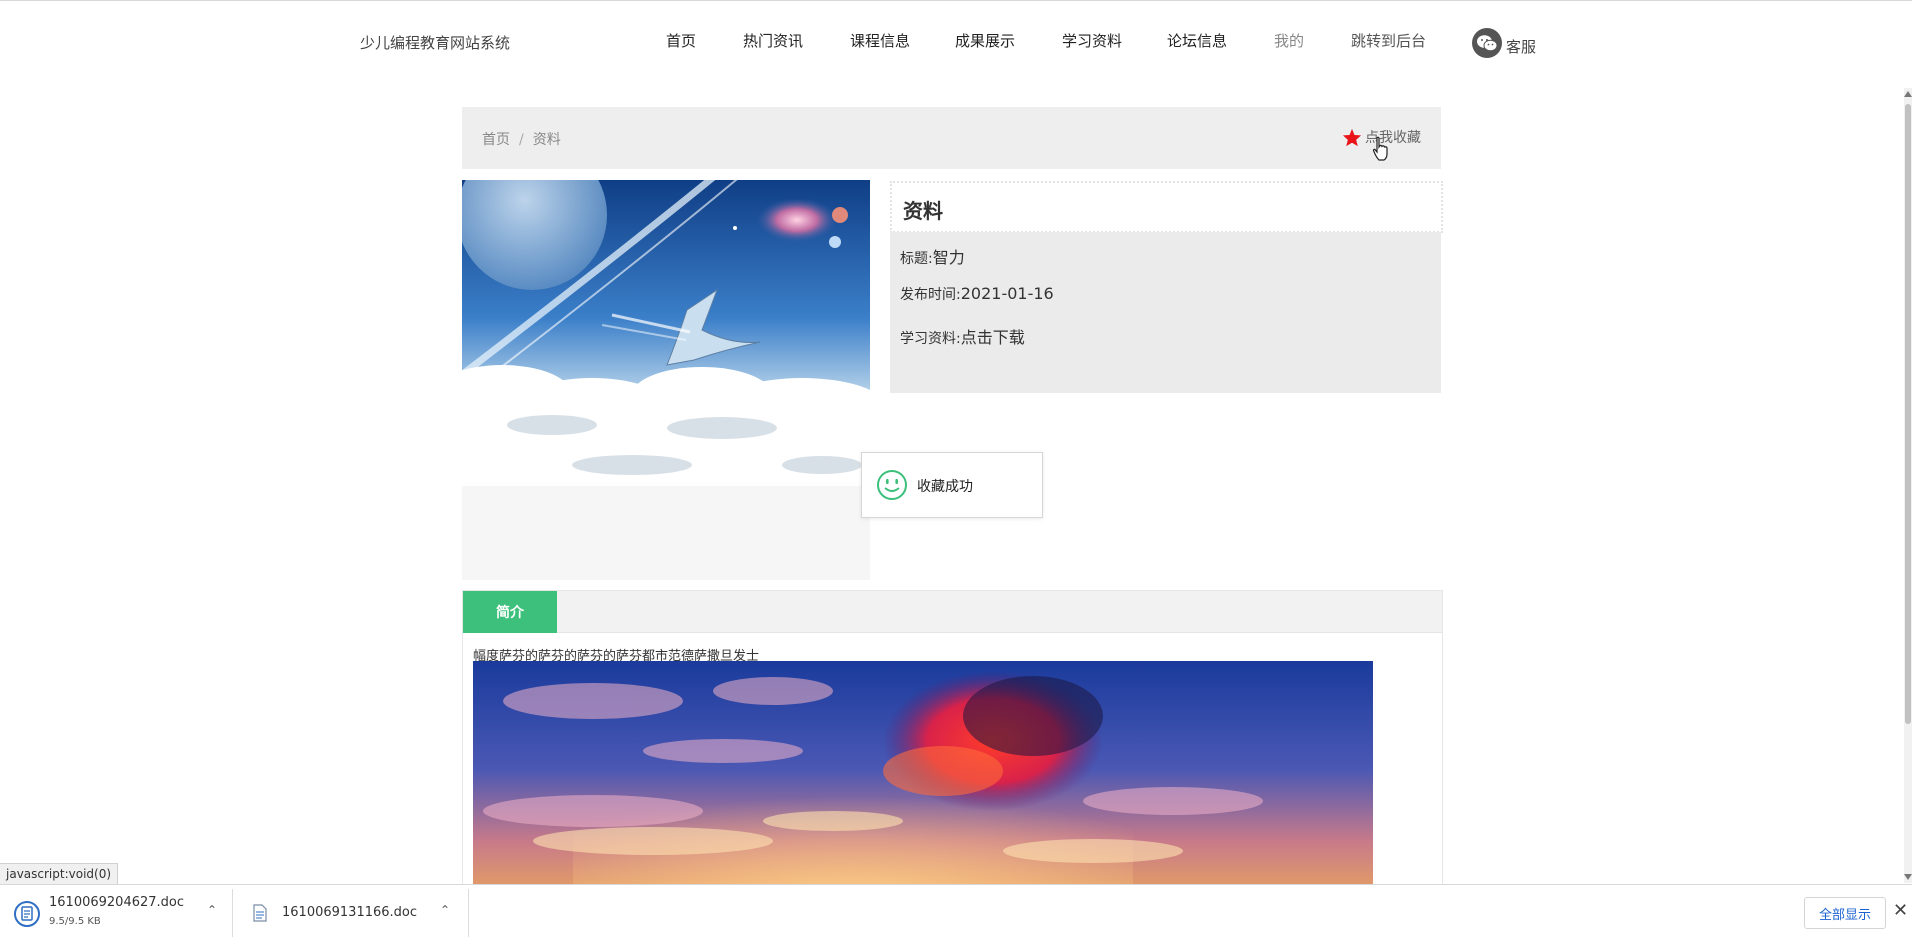 The height and width of the screenshot is (941, 1912). What do you see at coordinates (510, 612) in the screenshot?
I see `tab-intro: 简介` at bounding box center [510, 612].